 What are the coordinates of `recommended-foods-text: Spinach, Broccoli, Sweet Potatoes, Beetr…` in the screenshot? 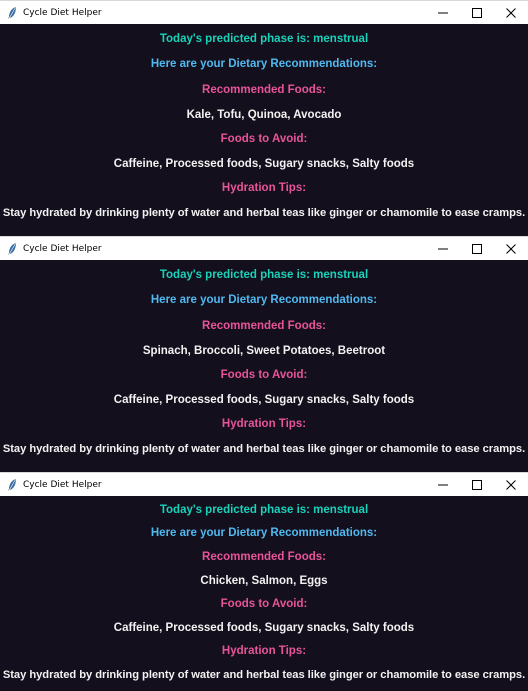 It's located at (264, 351).